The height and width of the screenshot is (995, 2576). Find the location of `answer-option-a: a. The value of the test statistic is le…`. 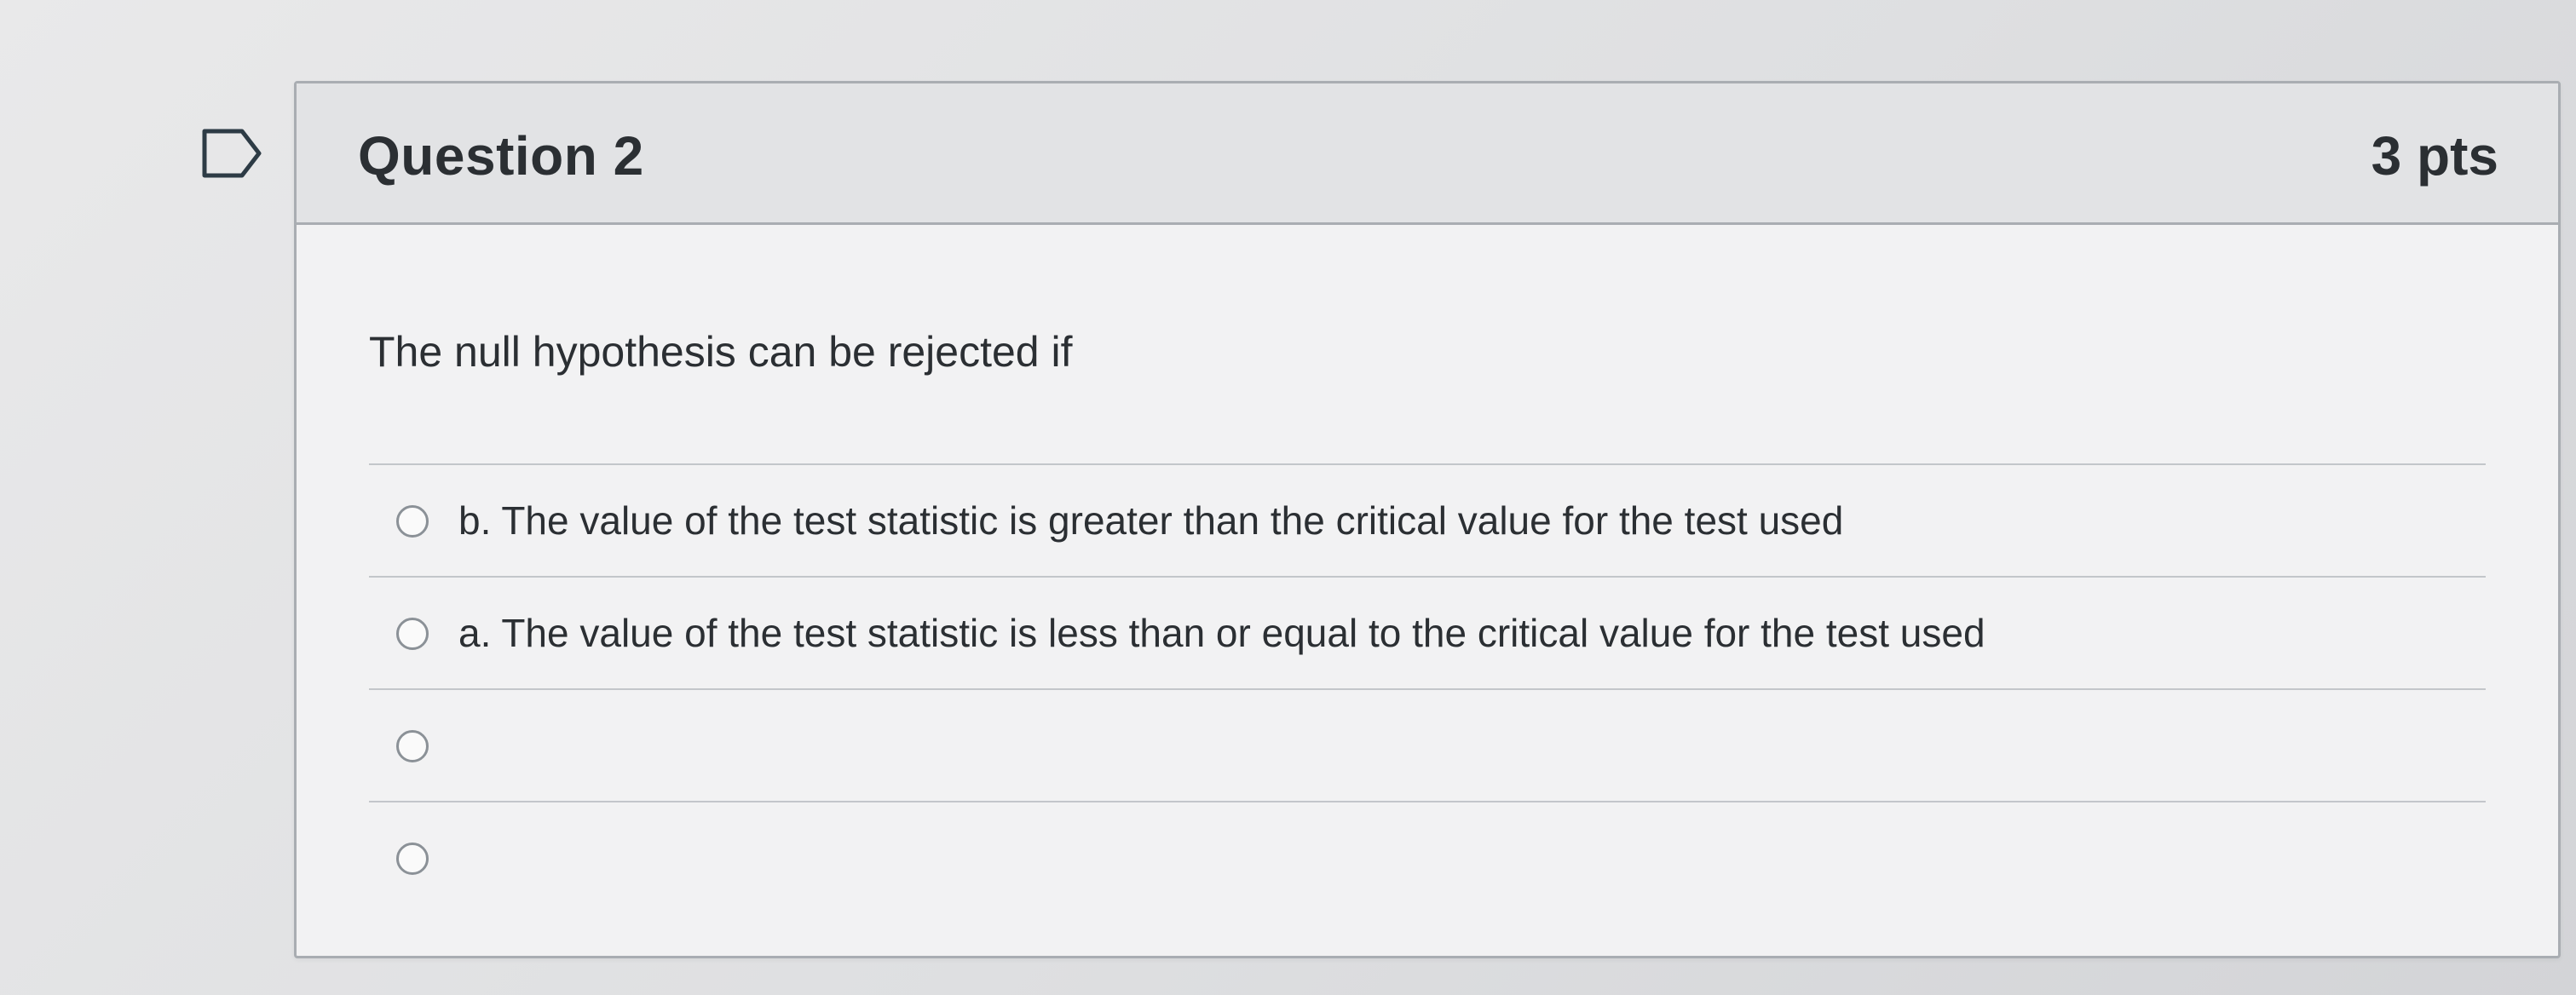

answer-option-a: a. The value of the test statistic is le… is located at coordinates (1427, 633).